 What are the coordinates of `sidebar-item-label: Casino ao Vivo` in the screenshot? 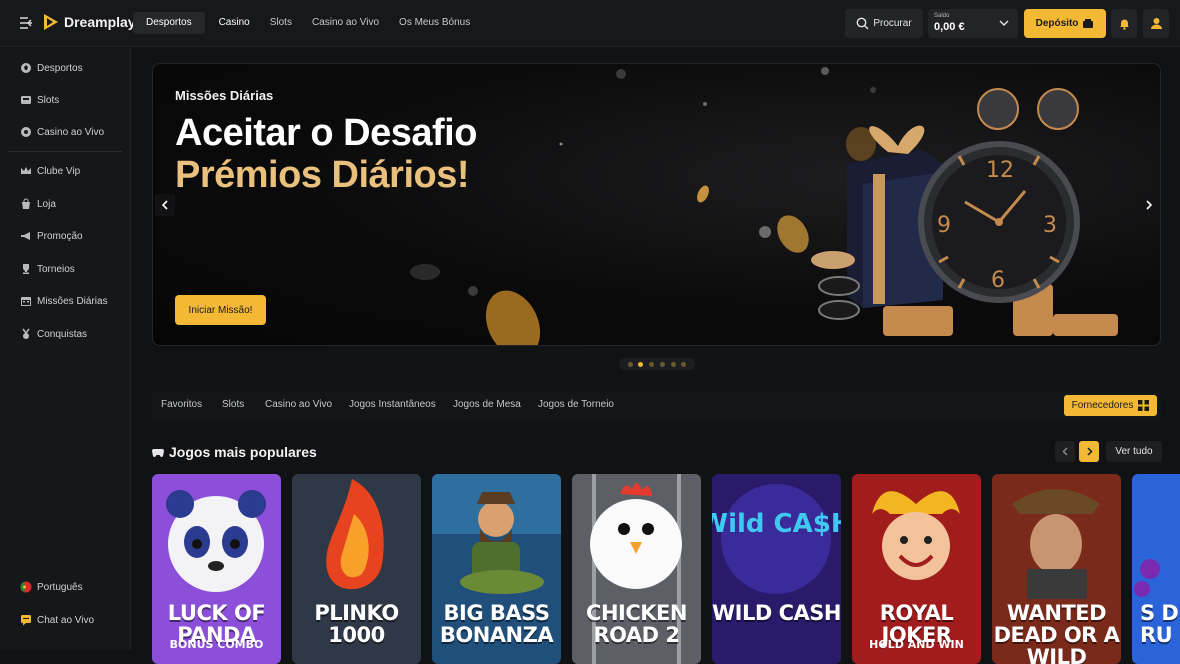 It's located at (71, 132).